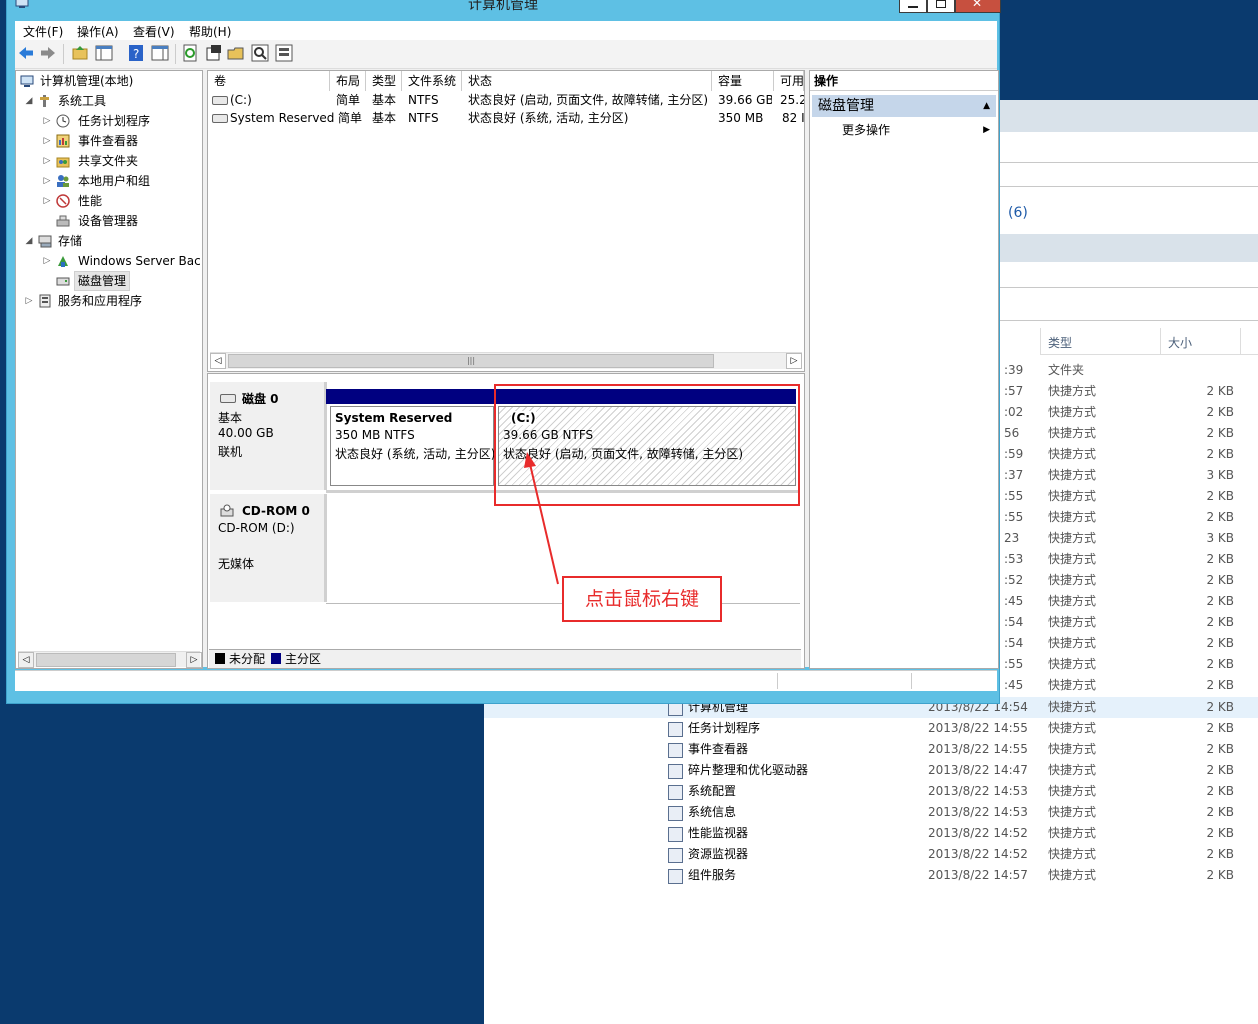 Image resolution: width=1258 pixels, height=1024 pixels. Describe the element at coordinates (82, 101) in the screenshot. I see `tree-label: 系统工具` at that location.